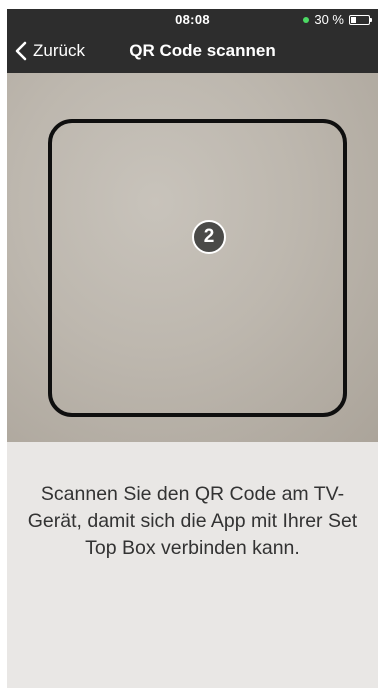  Describe the element at coordinates (353, 19) in the screenshot. I see `battery-level` at that location.